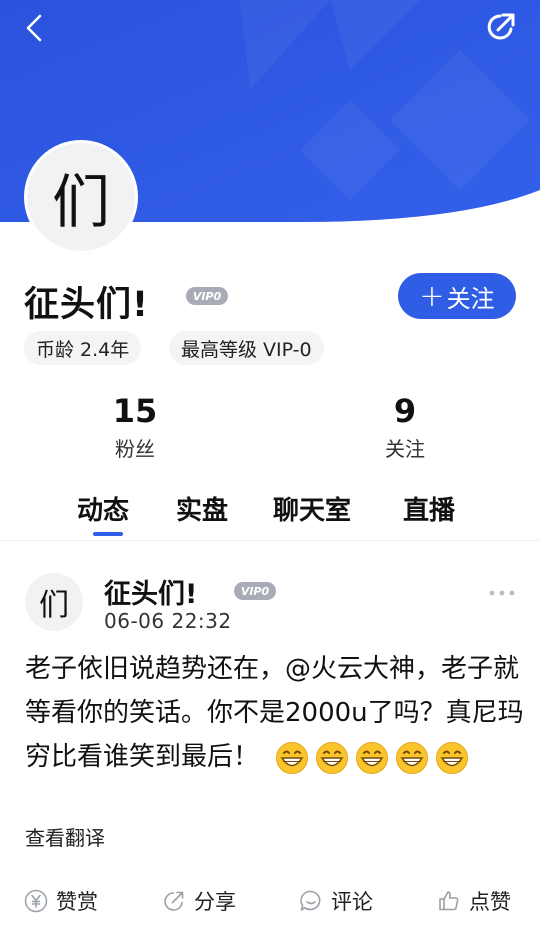  Describe the element at coordinates (86, 305) in the screenshot. I see `profile-name: 征头们!` at that location.